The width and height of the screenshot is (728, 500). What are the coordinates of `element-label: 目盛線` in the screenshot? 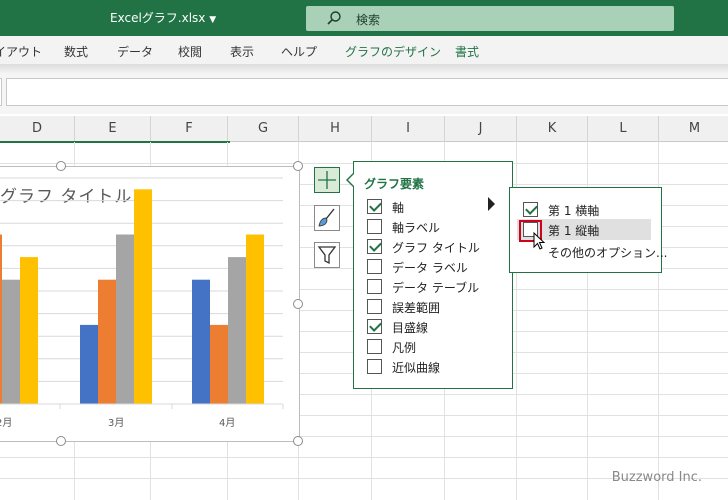 It's located at (410, 328).